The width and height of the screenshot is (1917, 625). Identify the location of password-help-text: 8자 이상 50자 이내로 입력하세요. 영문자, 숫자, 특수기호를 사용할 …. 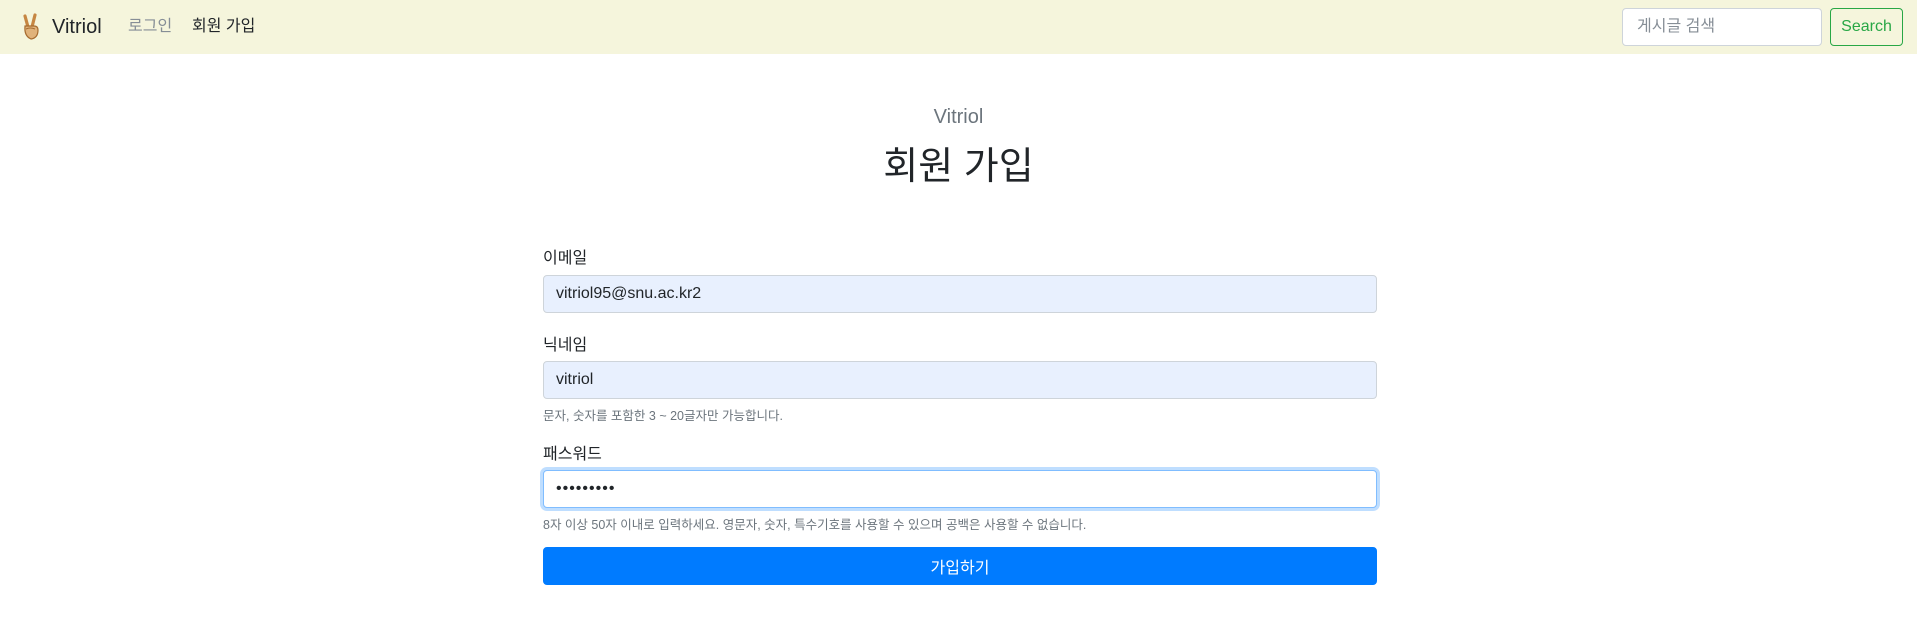
(815, 525).